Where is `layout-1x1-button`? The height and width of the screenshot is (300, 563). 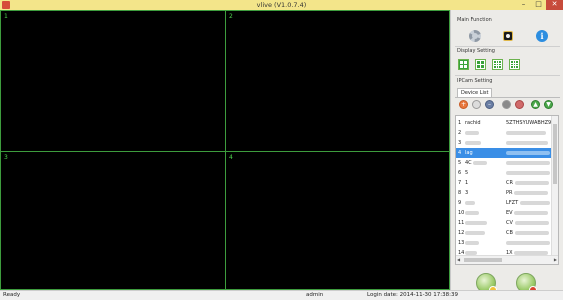 layout-1x1-button is located at coordinates (480, 64).